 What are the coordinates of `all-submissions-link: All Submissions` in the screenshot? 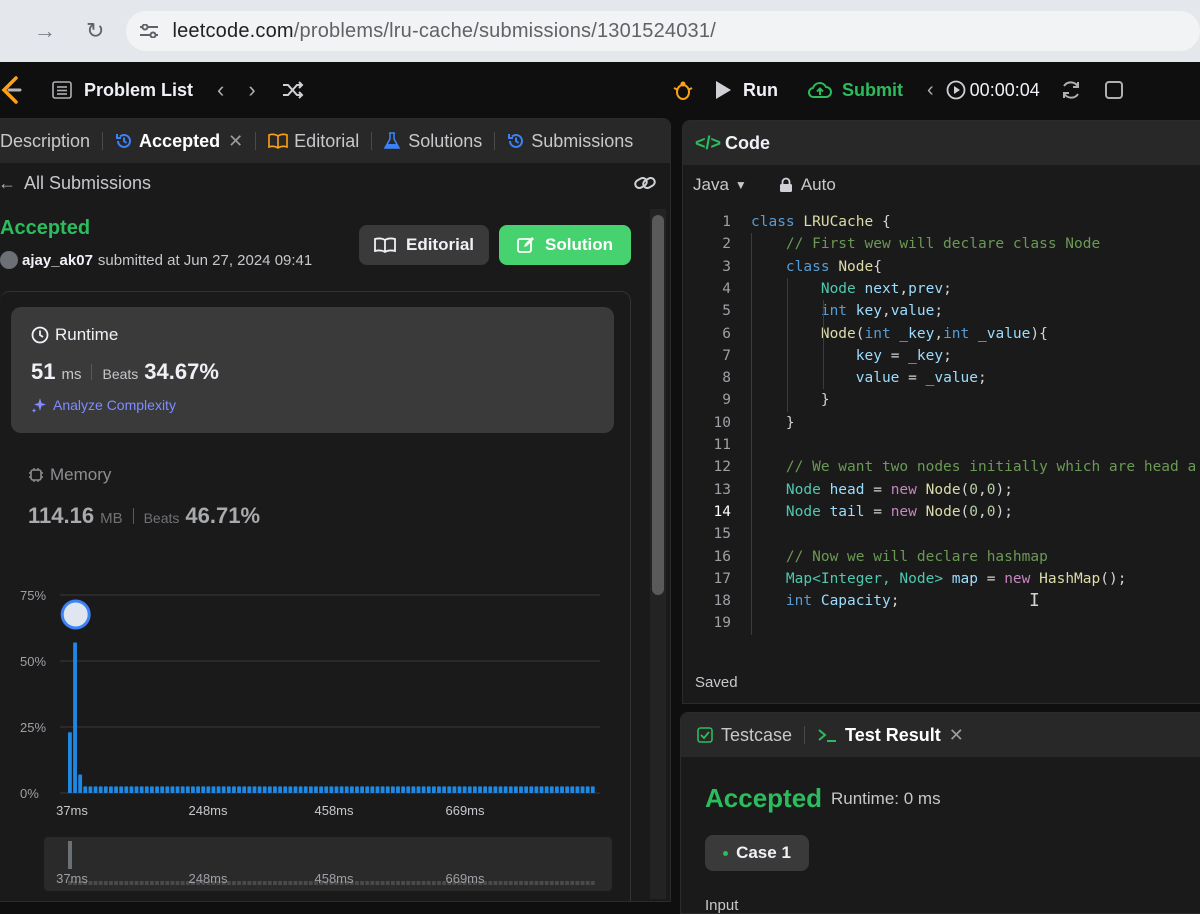 It's located at (87, 183).